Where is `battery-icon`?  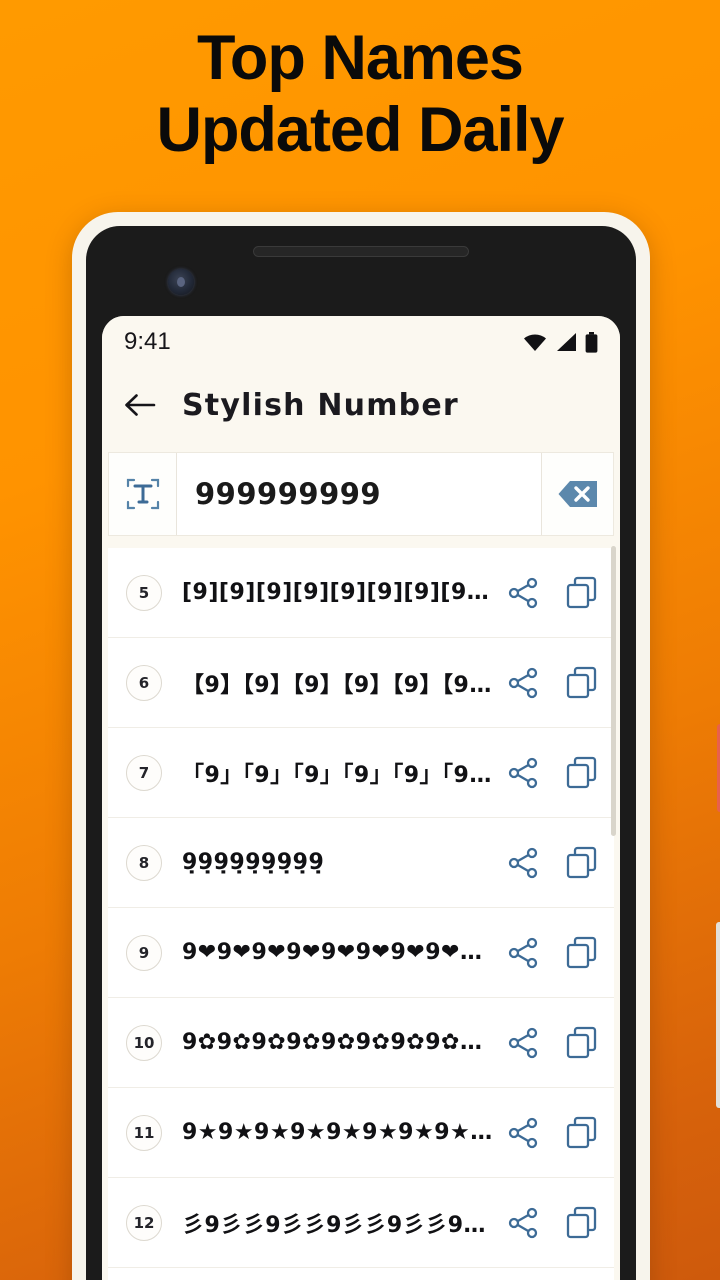 battery-icon is located at coordinates (591, 342).